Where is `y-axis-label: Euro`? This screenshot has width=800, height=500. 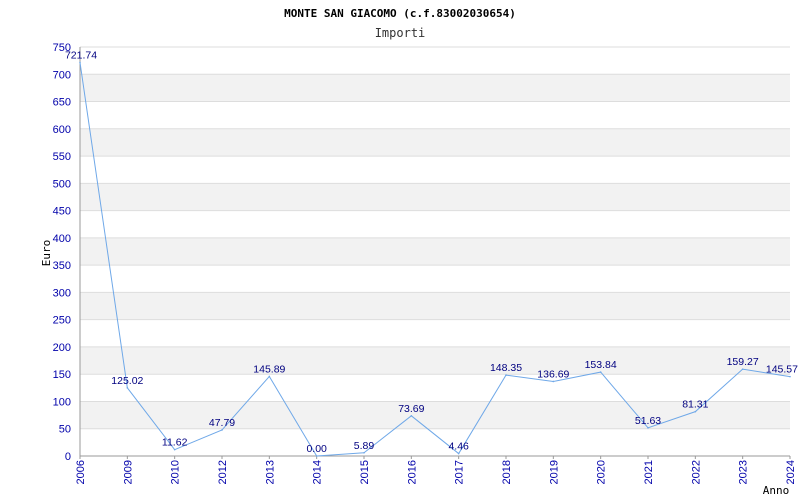 y-axis-label: Euro is located at coordinates (46, 253).